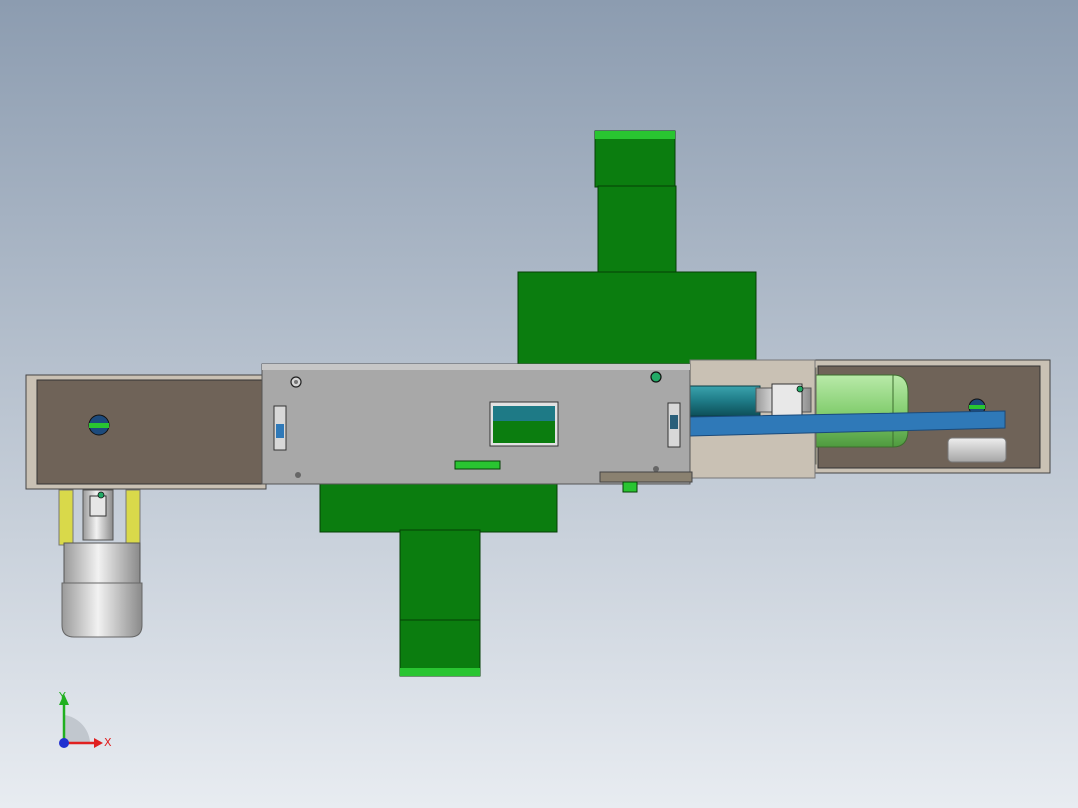  Describe the element at coordinates (100, 563) in the screenshot. I see `left-drive-motor` at that location.